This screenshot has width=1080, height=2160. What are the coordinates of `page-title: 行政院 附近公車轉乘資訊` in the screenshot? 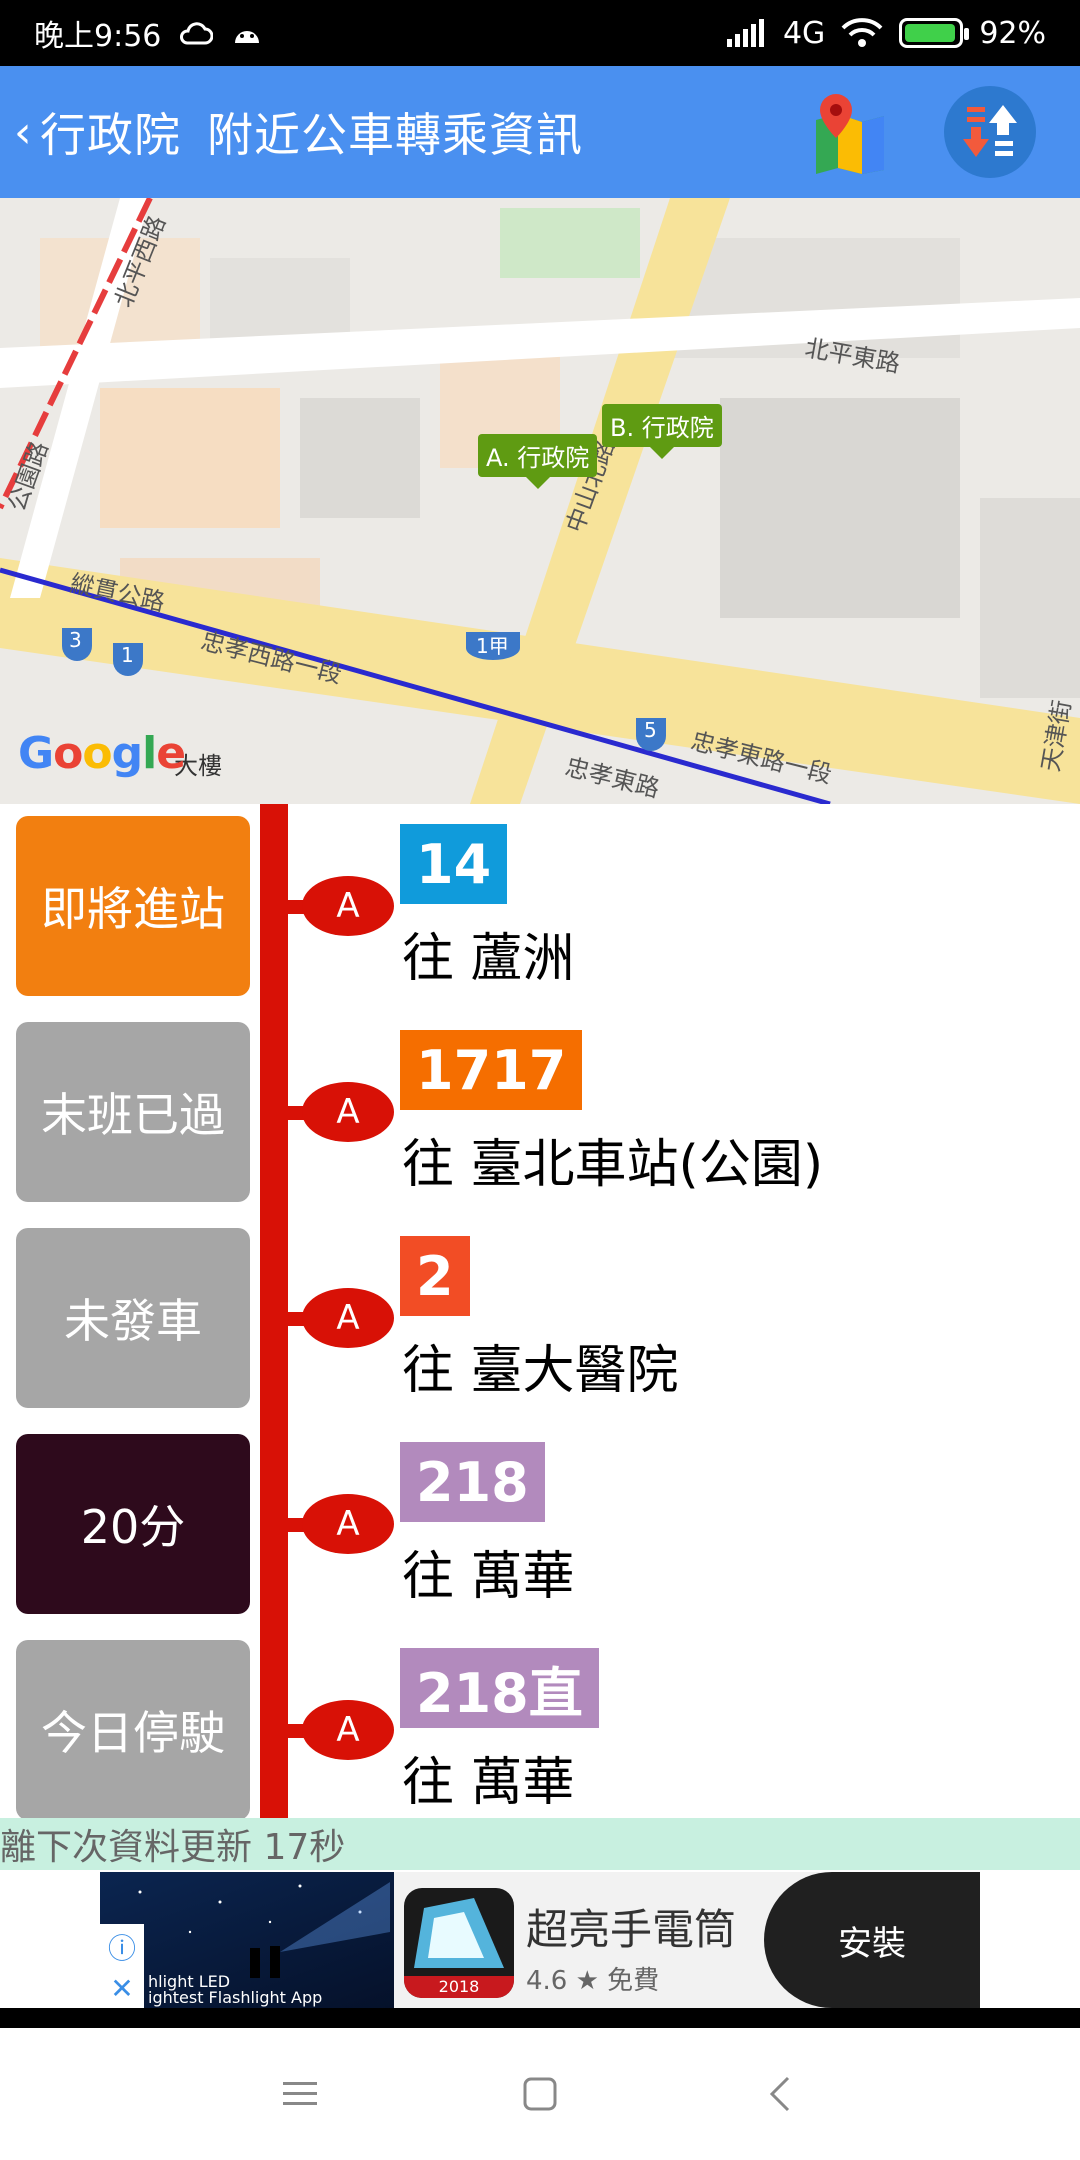 It's located at (311, 132).